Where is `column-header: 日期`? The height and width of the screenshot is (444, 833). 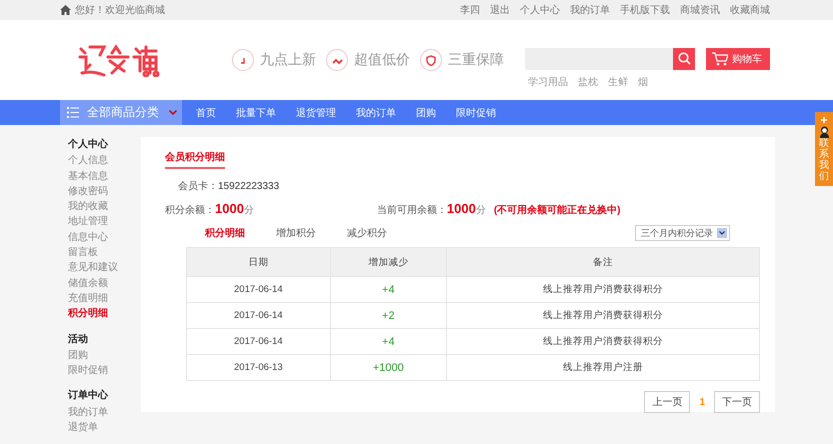 column-header: 日期 is located at coordinates (258, 262).